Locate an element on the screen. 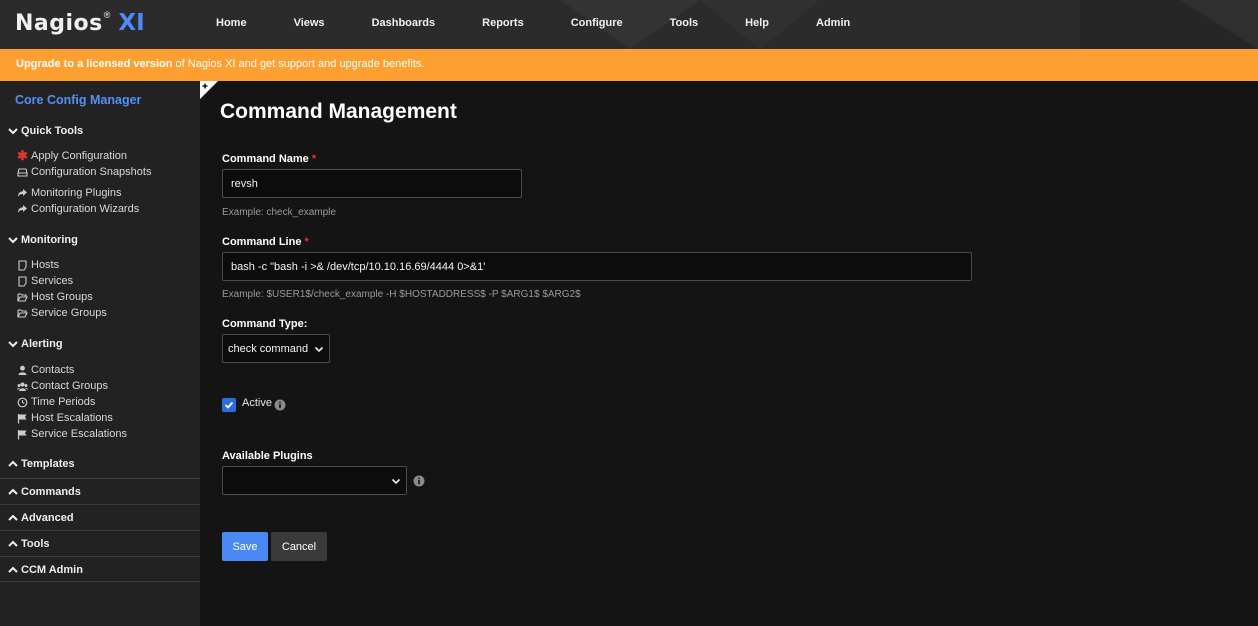 Image resolution: width=1258 pixels, height=626 pixels. sidebar-item-label: Service Groups is located at coordinates (69, 313).